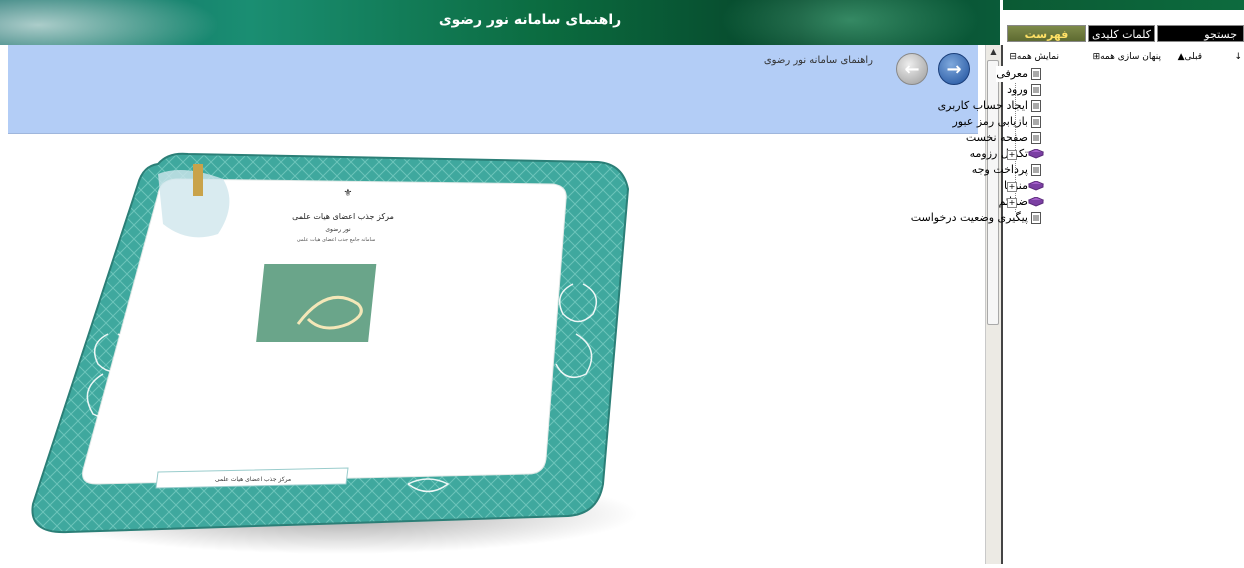  Describe the element at coordinates (1105, 138) in the screenshot. I see `toc-item: صفحه نخست` at that location.